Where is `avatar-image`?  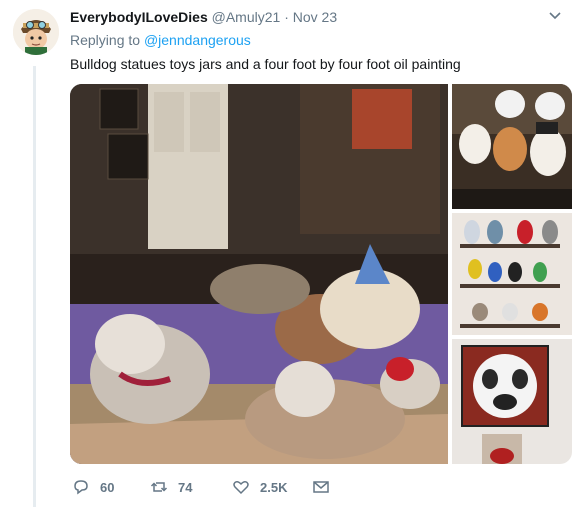 avatar-image is located at coordinates (36, 32).